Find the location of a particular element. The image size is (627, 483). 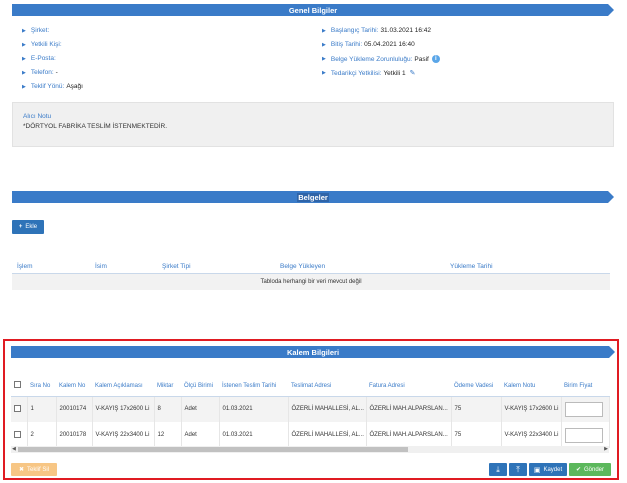

download-button: ⤓ is located at coordinates (498, 469).